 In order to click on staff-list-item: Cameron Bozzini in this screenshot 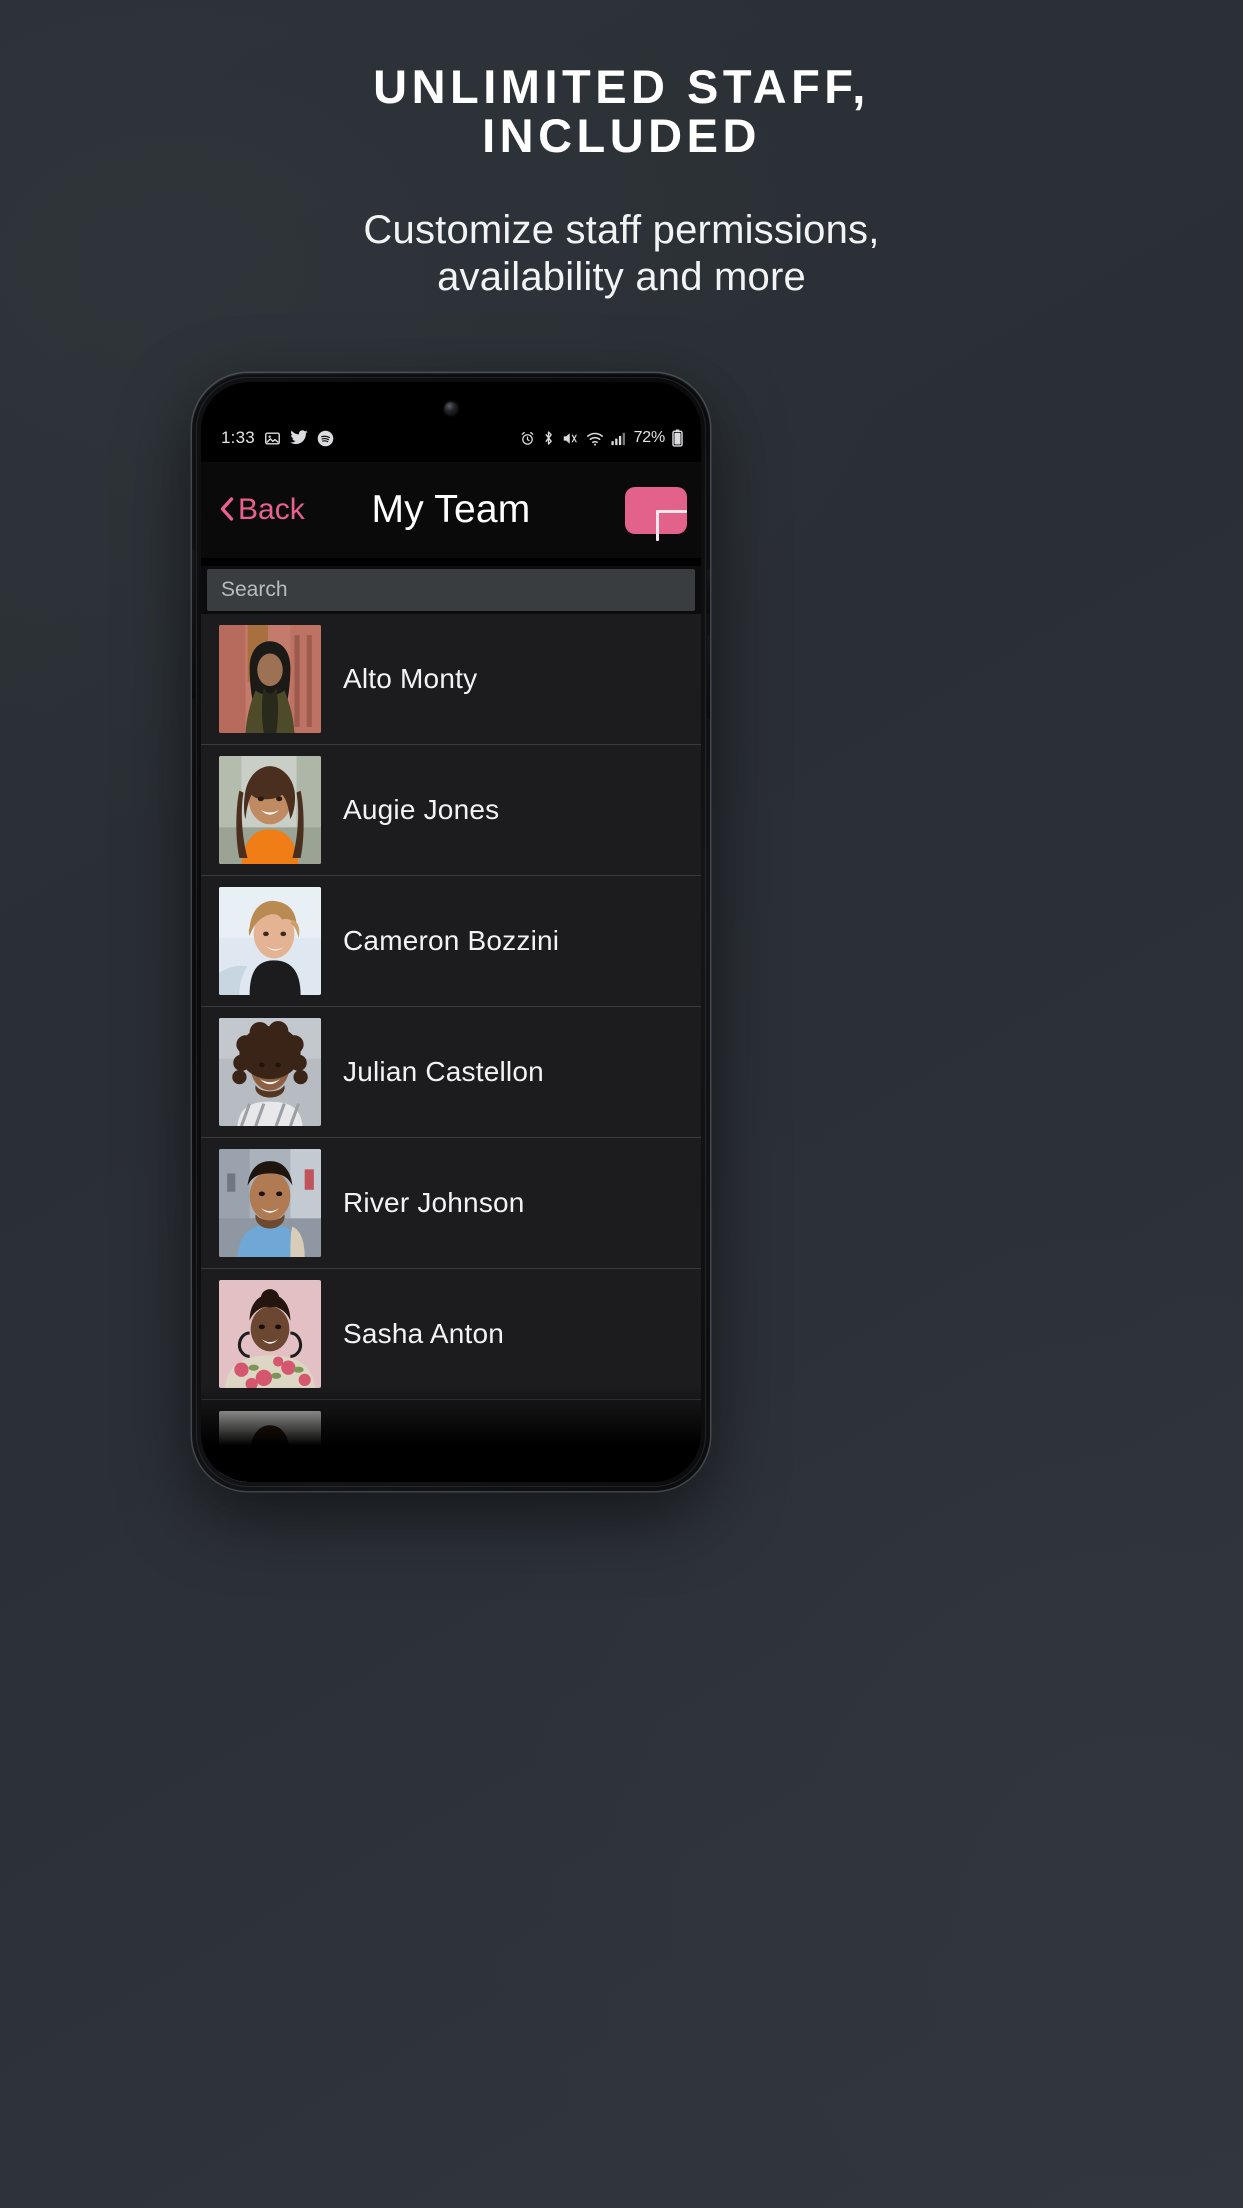, I will do `click(451, 941)`.